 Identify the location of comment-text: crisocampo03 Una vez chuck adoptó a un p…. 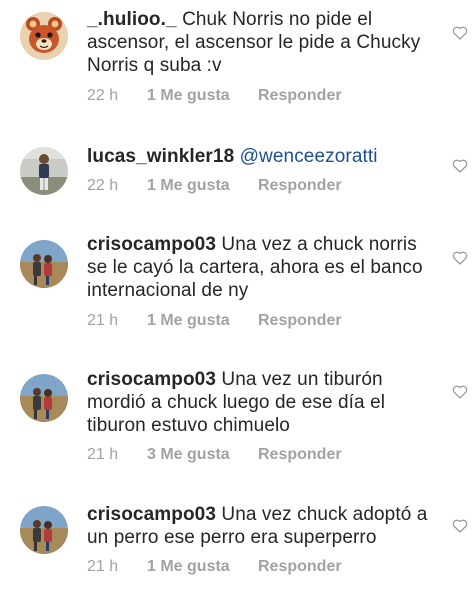
(259, 526).